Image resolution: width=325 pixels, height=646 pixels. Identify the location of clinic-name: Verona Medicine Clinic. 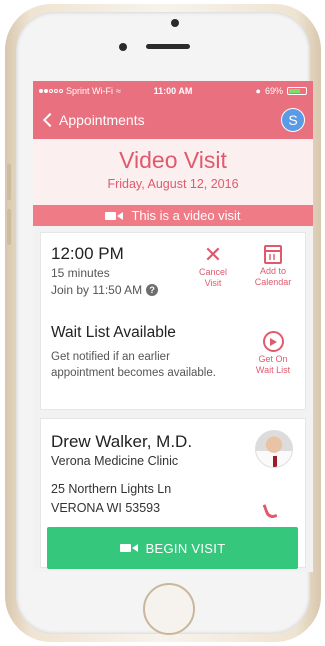
(115, 461).